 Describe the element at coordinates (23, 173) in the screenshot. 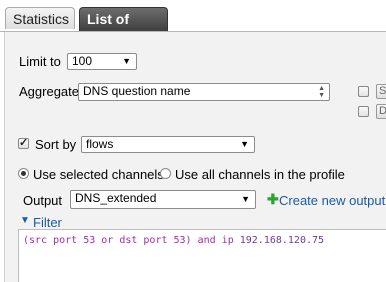

I see `use-selected-channels-radio` at that location.